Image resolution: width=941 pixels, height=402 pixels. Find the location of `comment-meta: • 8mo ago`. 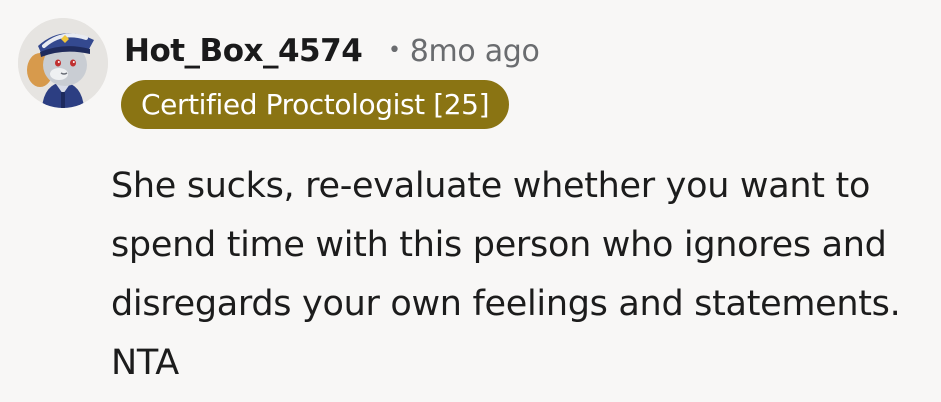

comment-meta: • 8mo ago is located at coordinates (464, 51).